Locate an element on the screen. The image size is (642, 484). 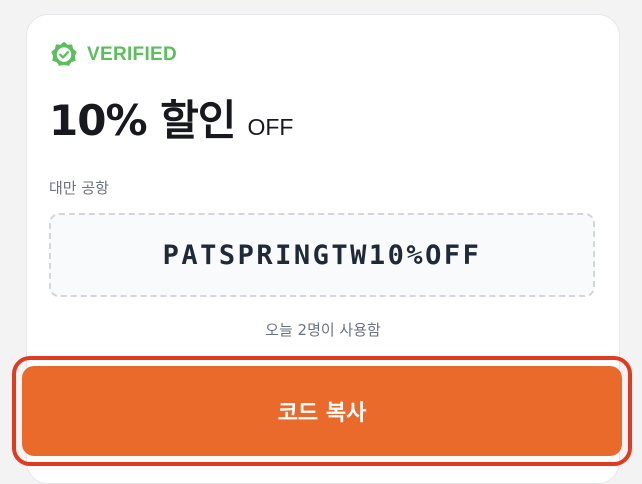
verified-badge-icon is located at coordinates (64, 53).